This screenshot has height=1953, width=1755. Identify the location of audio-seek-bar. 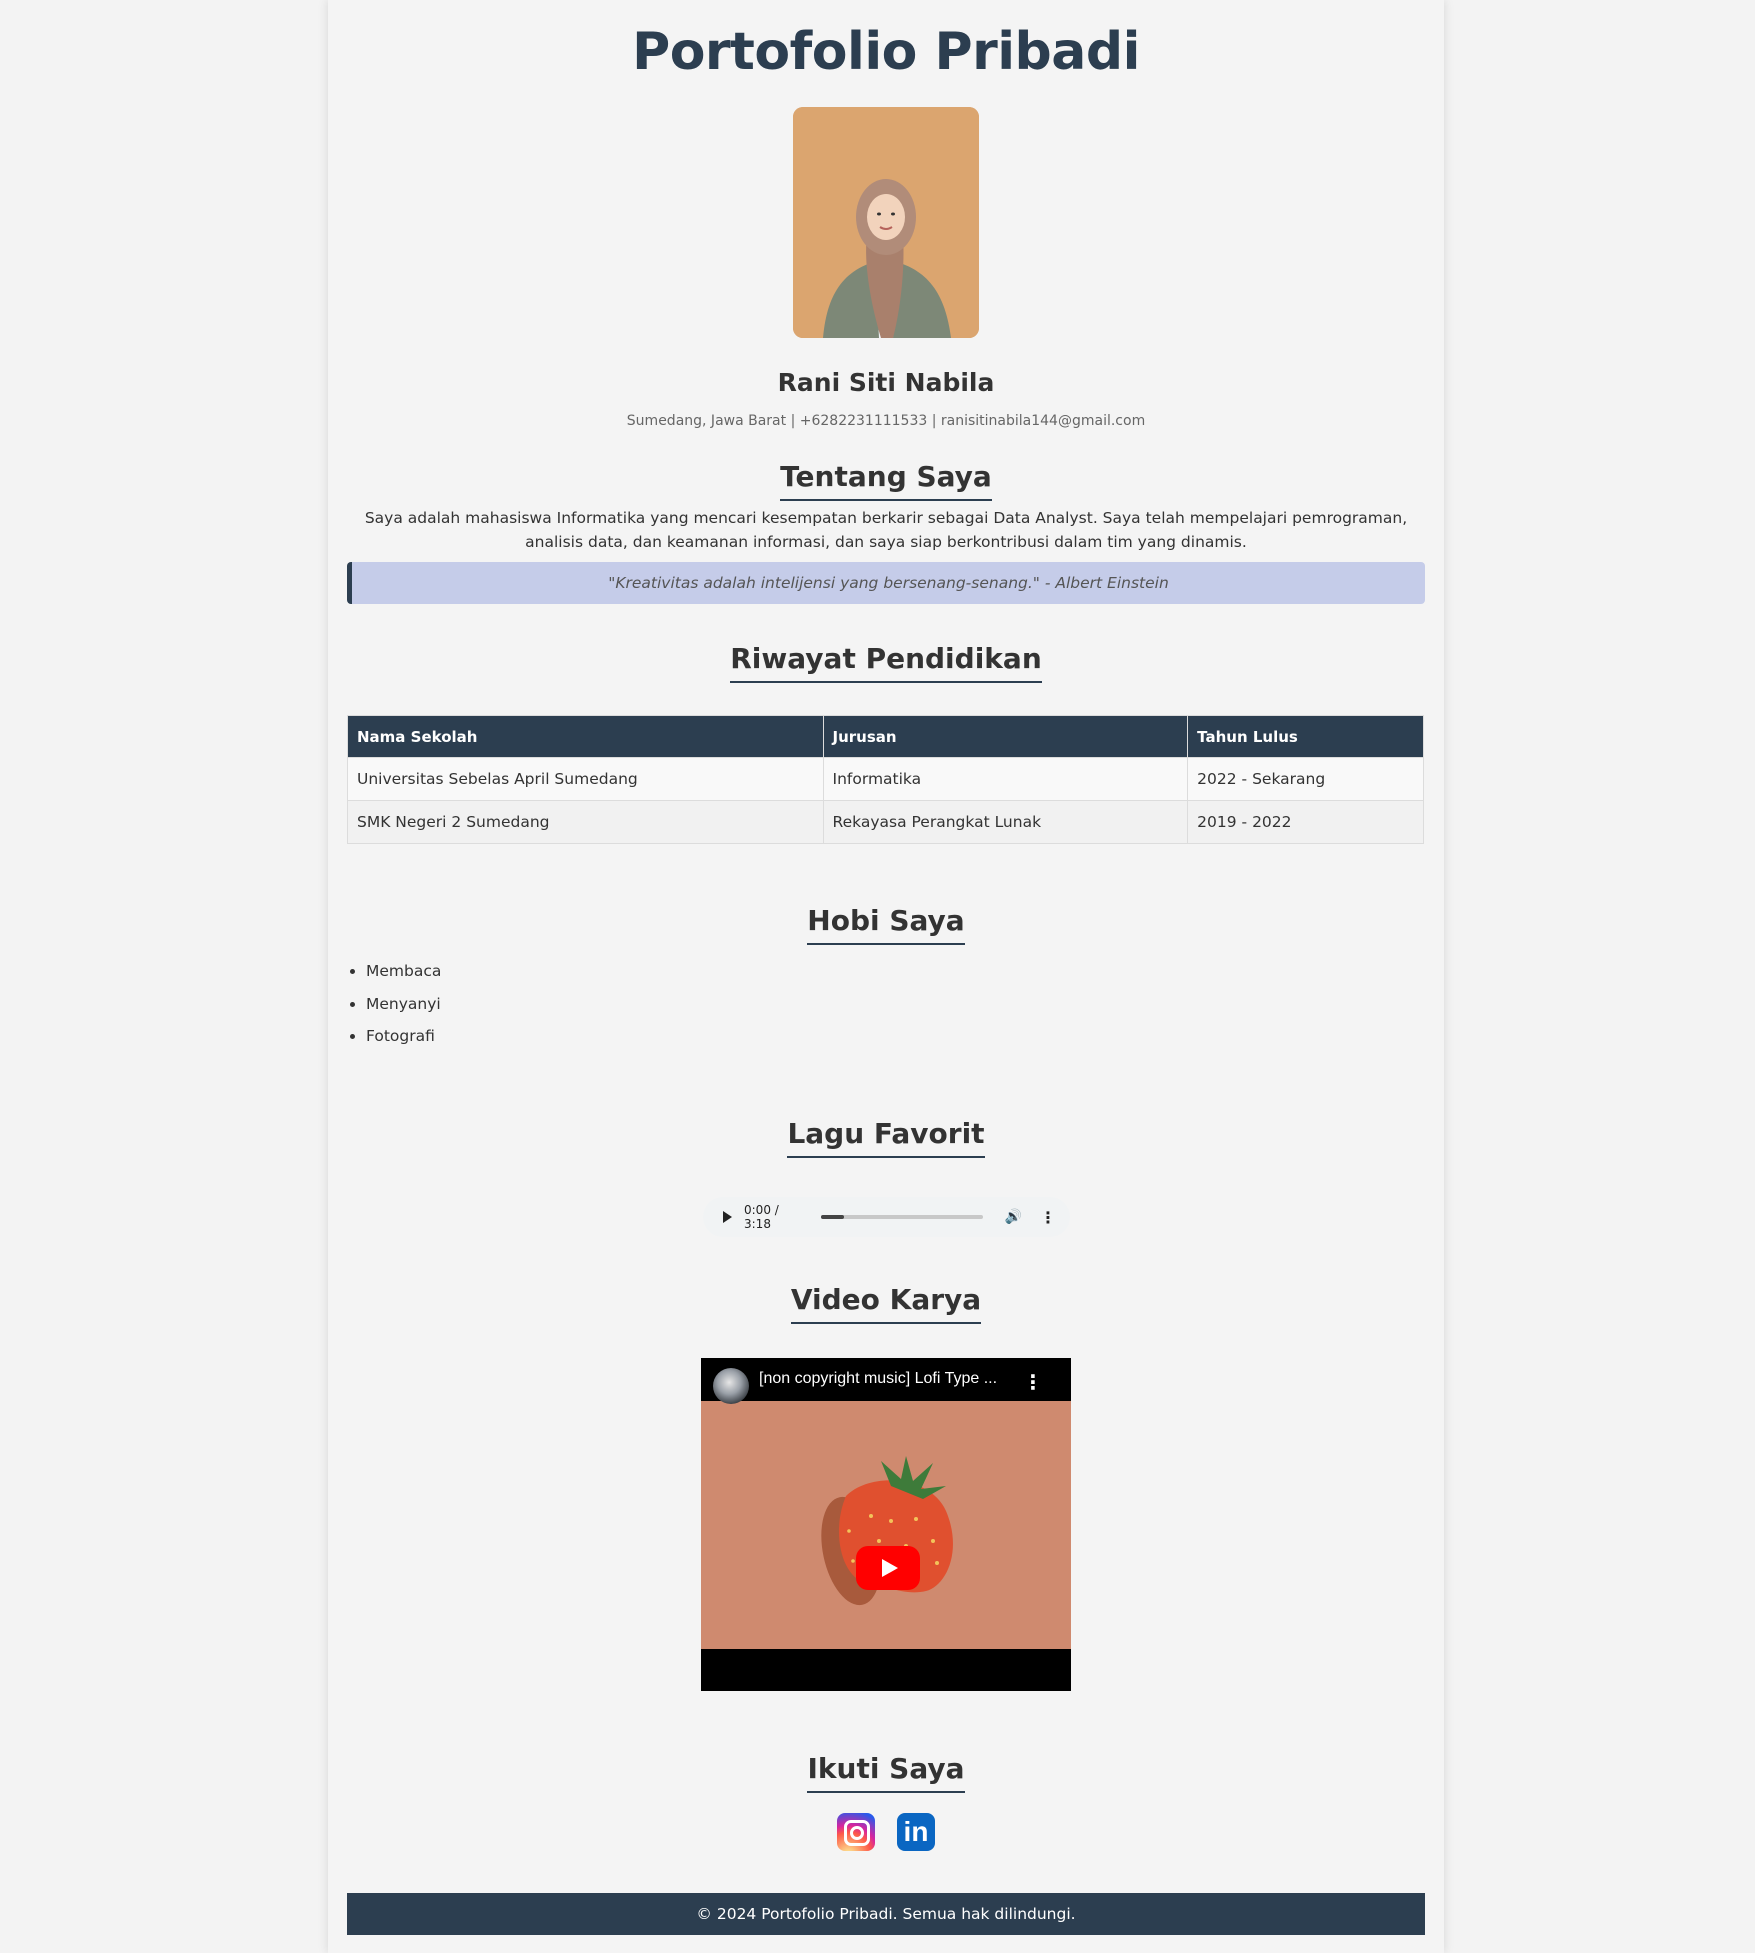
(902, 1217).